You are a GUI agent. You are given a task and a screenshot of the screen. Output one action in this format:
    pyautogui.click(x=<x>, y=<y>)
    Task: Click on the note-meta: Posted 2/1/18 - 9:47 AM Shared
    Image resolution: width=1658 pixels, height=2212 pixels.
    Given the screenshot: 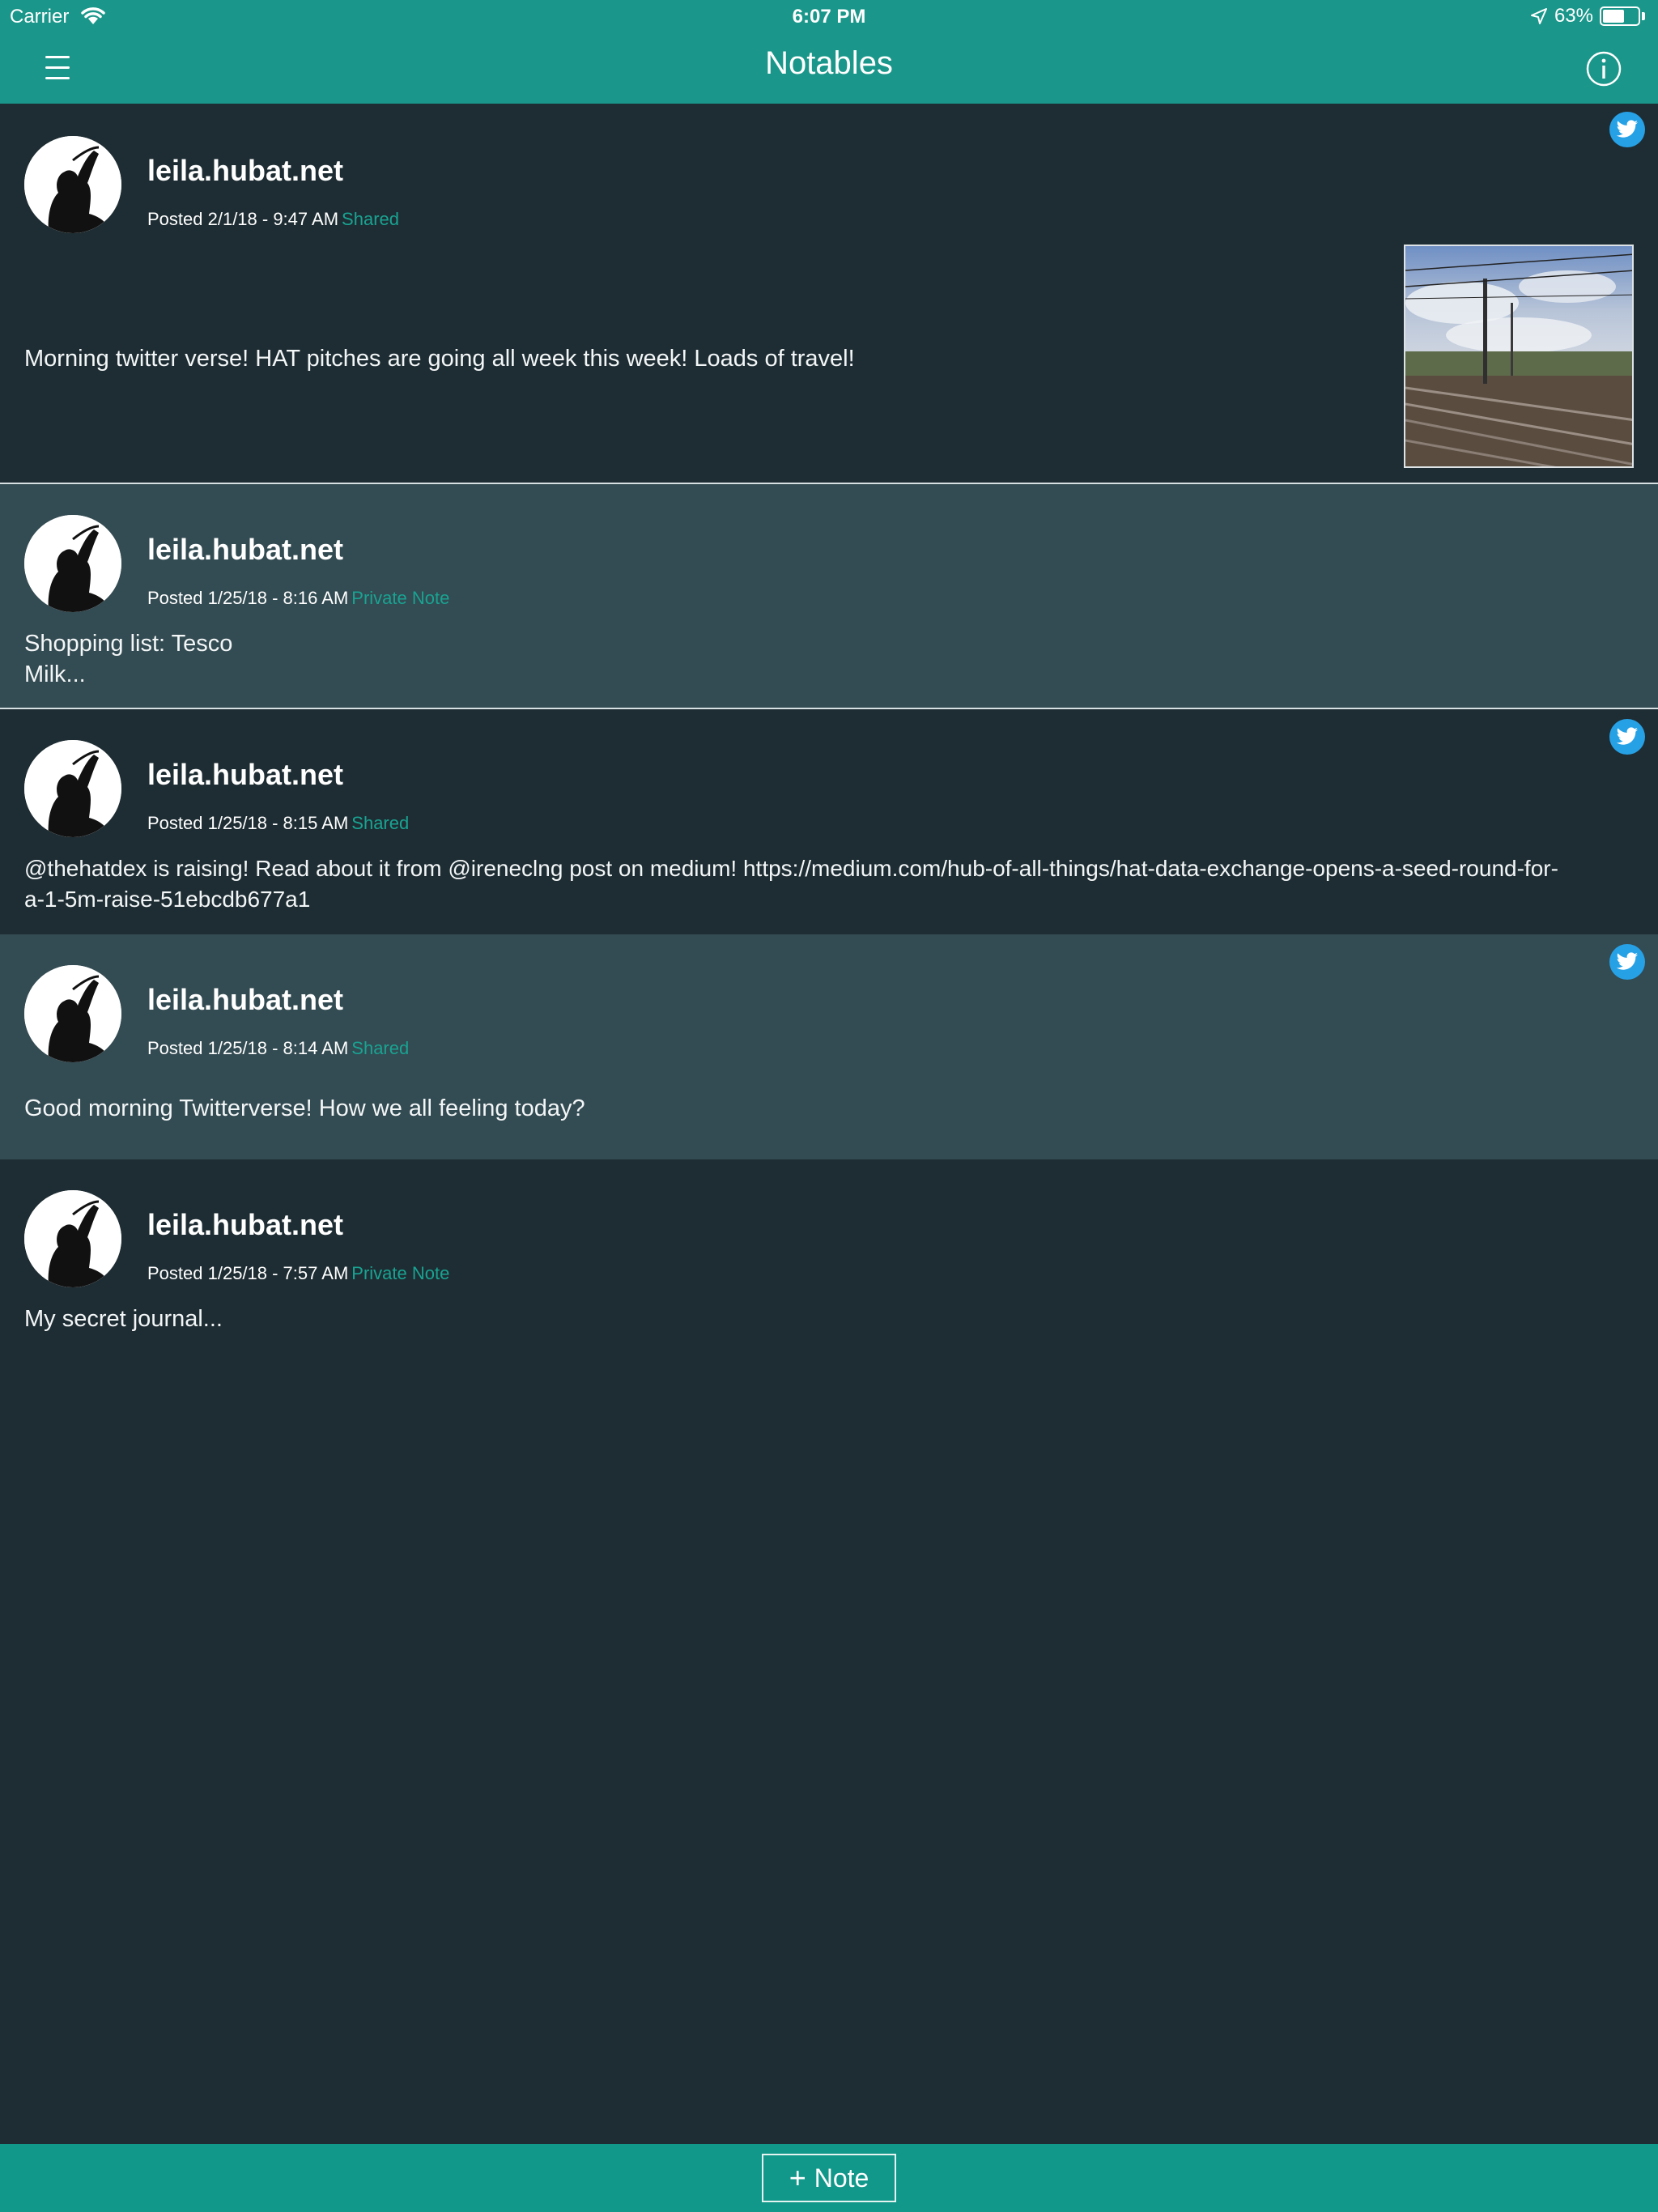 What is the action you would take?
    pyautogui.click(x=273, y=219)
    